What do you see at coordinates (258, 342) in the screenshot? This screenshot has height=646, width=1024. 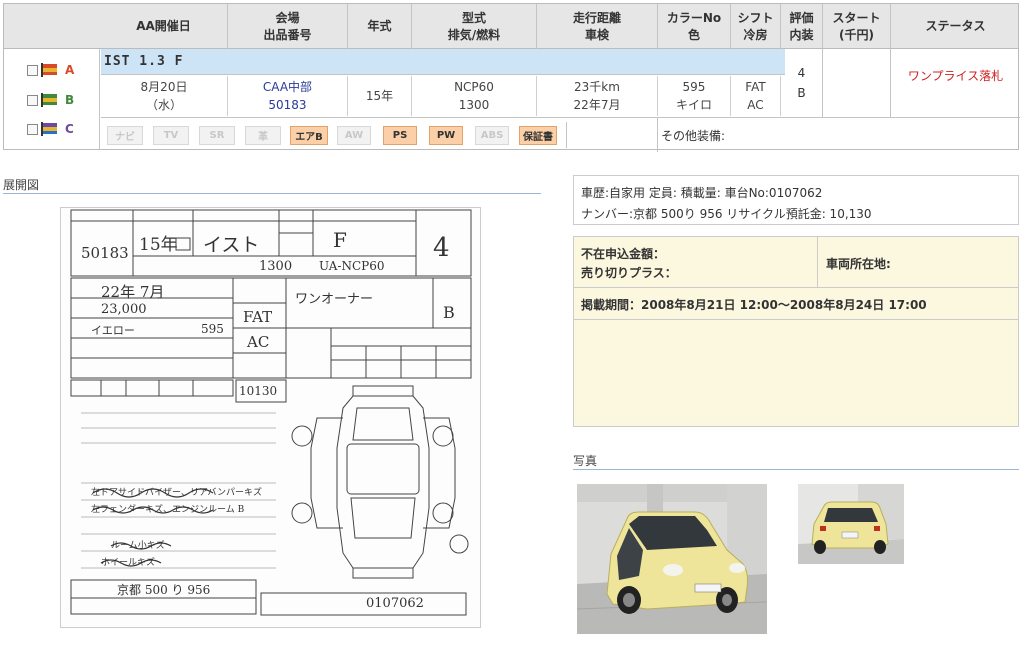 I see `sheet-ac: AC` at bounding box center [258, 342].